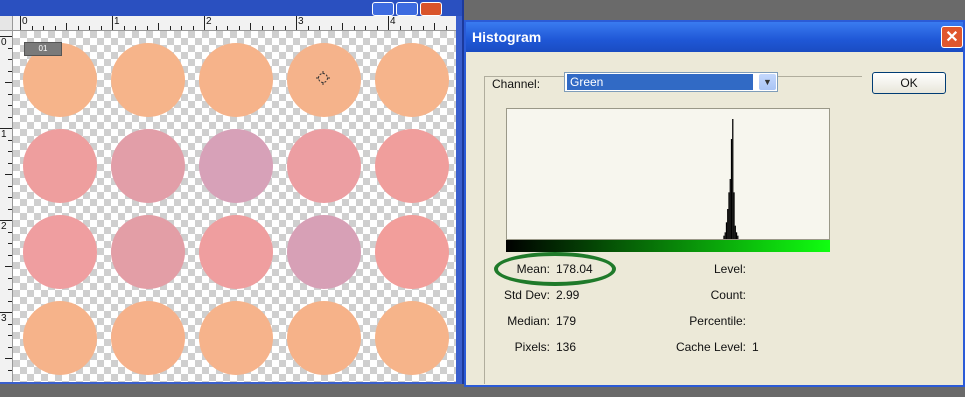  What do you see at coordinates (543, 269) in the screenshot?
I see `stat-row: Mean: 178.04` at bounding box center [543, 269].